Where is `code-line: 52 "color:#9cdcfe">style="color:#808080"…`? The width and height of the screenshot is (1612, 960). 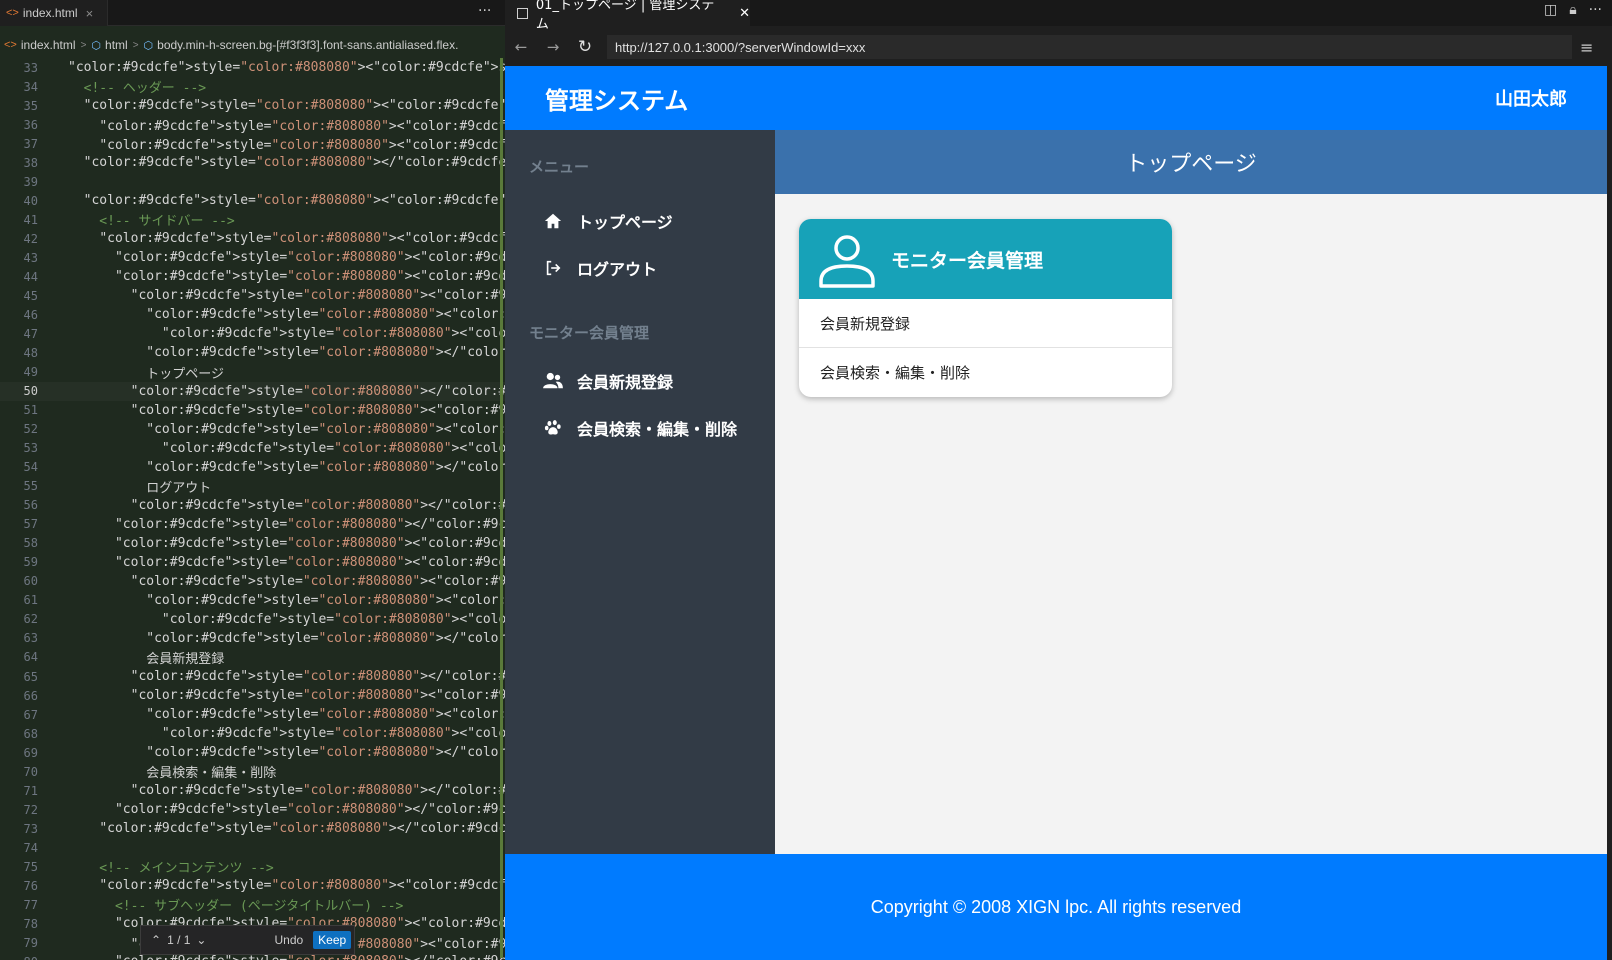
code-line: 52 "color:#9cdcfe">style="color:#808080"… is located at coordinates (252, 429).